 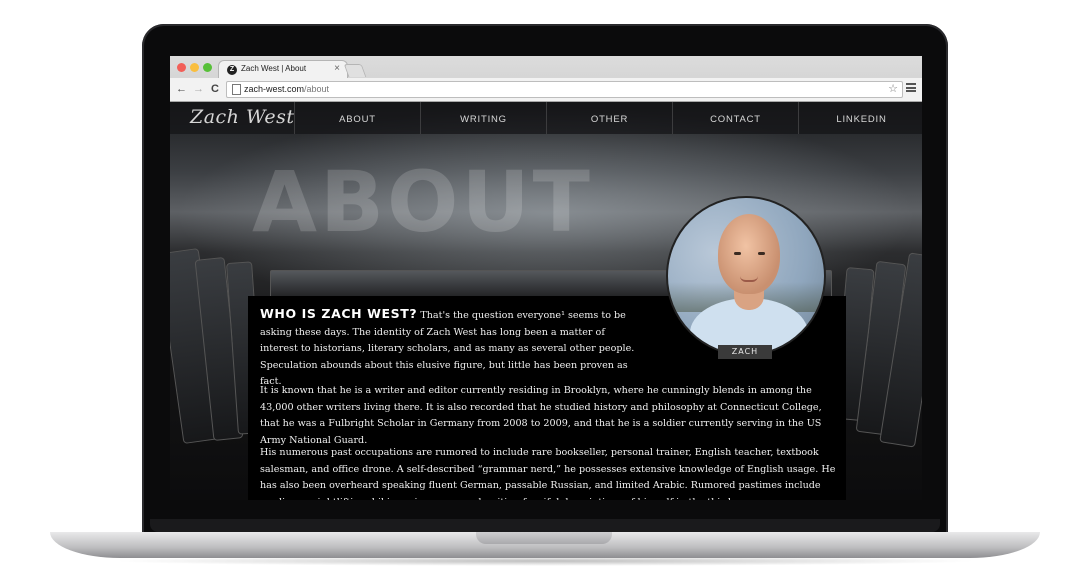 I want to click on photo-eye-left, so click(x=737, y=253).